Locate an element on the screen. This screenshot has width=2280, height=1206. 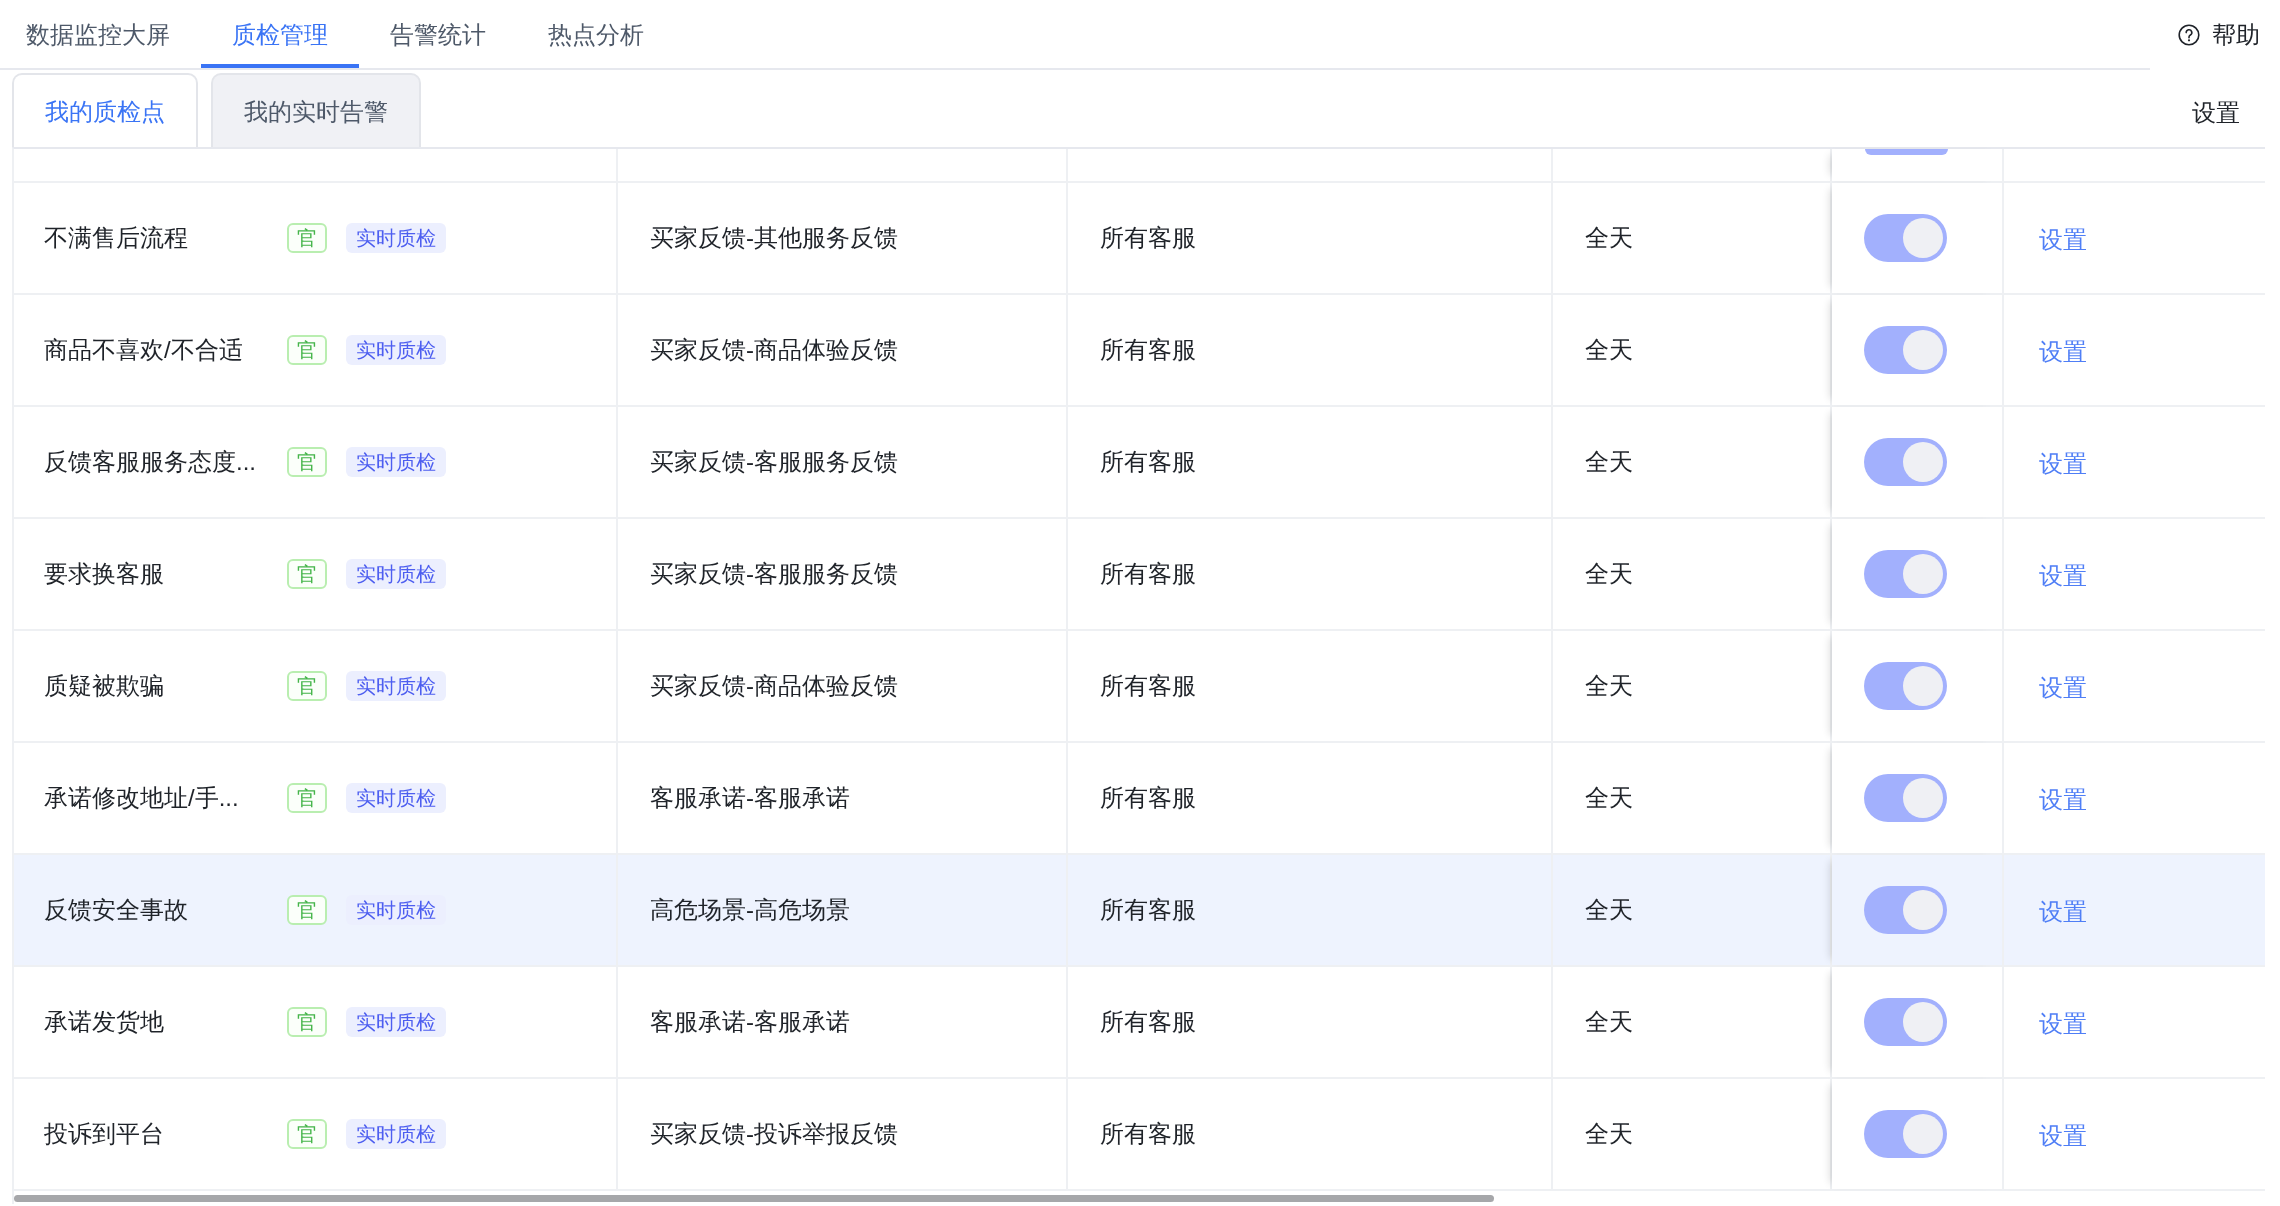
settings-button: 设置 is located at coordinates (2216, 113).